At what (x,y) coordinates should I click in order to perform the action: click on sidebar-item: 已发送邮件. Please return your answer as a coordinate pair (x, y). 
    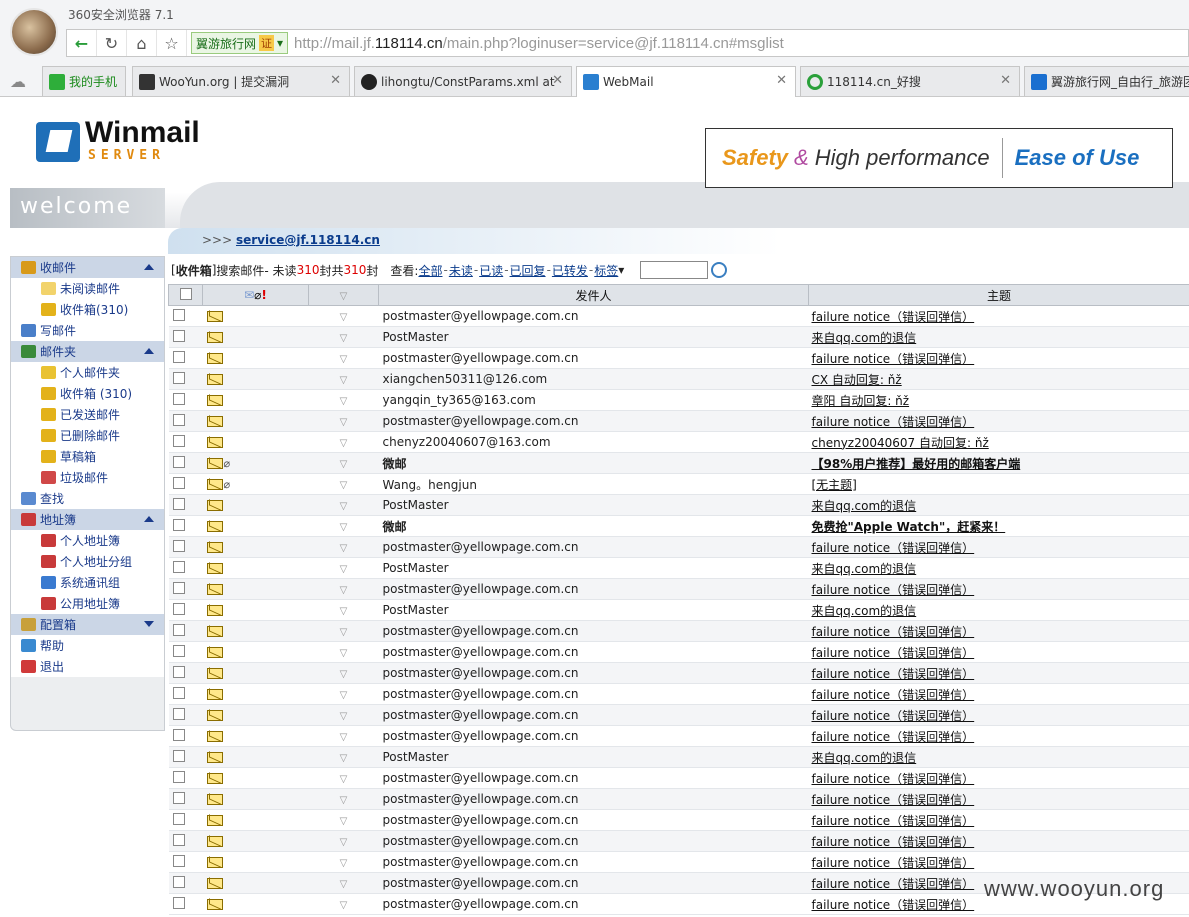
    Looking at the image, I should click on (87, 414).